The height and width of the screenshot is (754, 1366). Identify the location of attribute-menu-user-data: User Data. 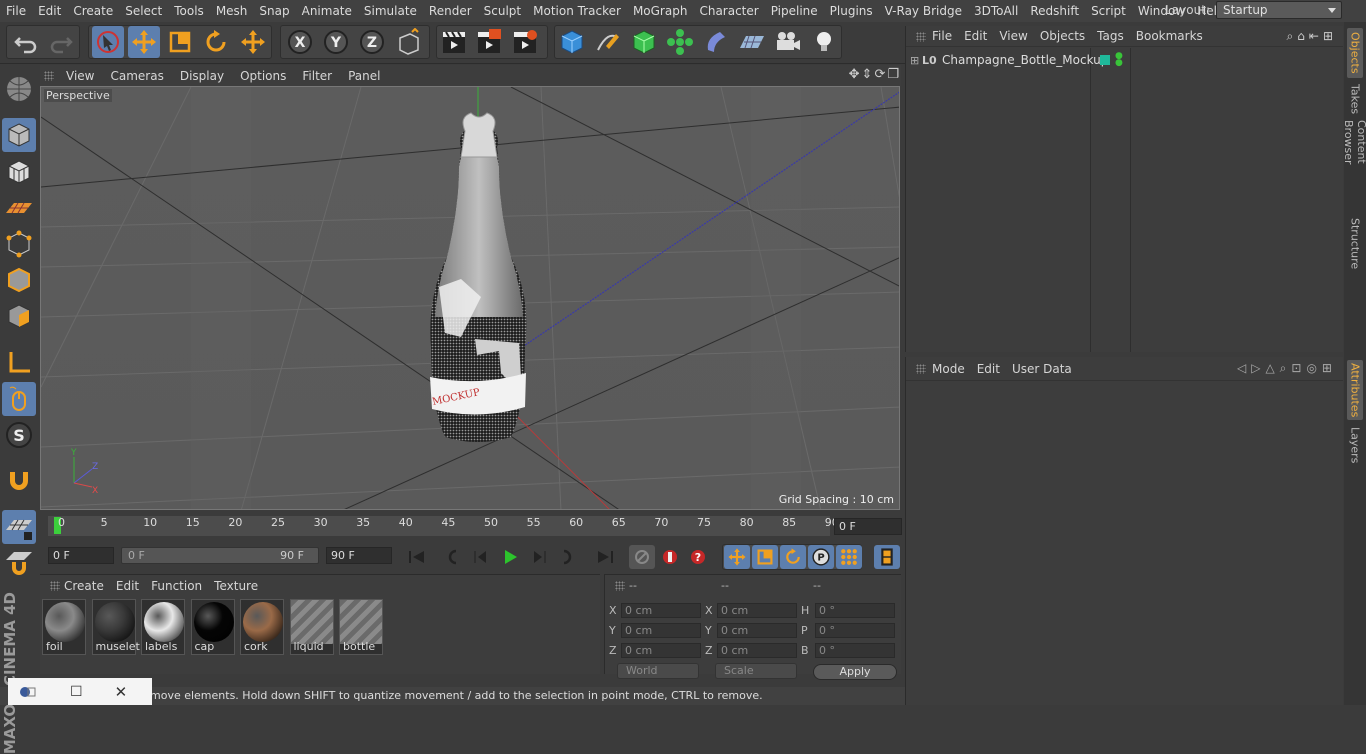
(1042, 369).